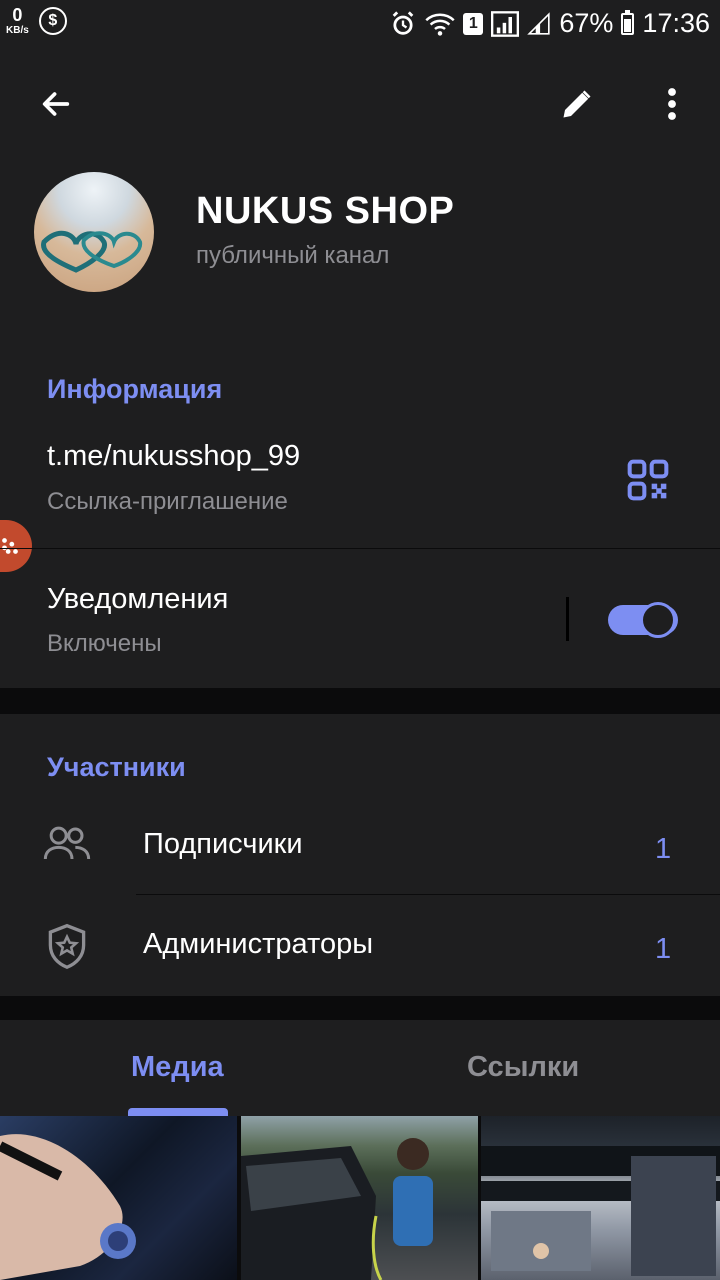  What do you see at coordinates (167, 501) in the screenshot?
I see `invite-link-caption: Ссылка-приглашение` at bounding box center [167, 501].